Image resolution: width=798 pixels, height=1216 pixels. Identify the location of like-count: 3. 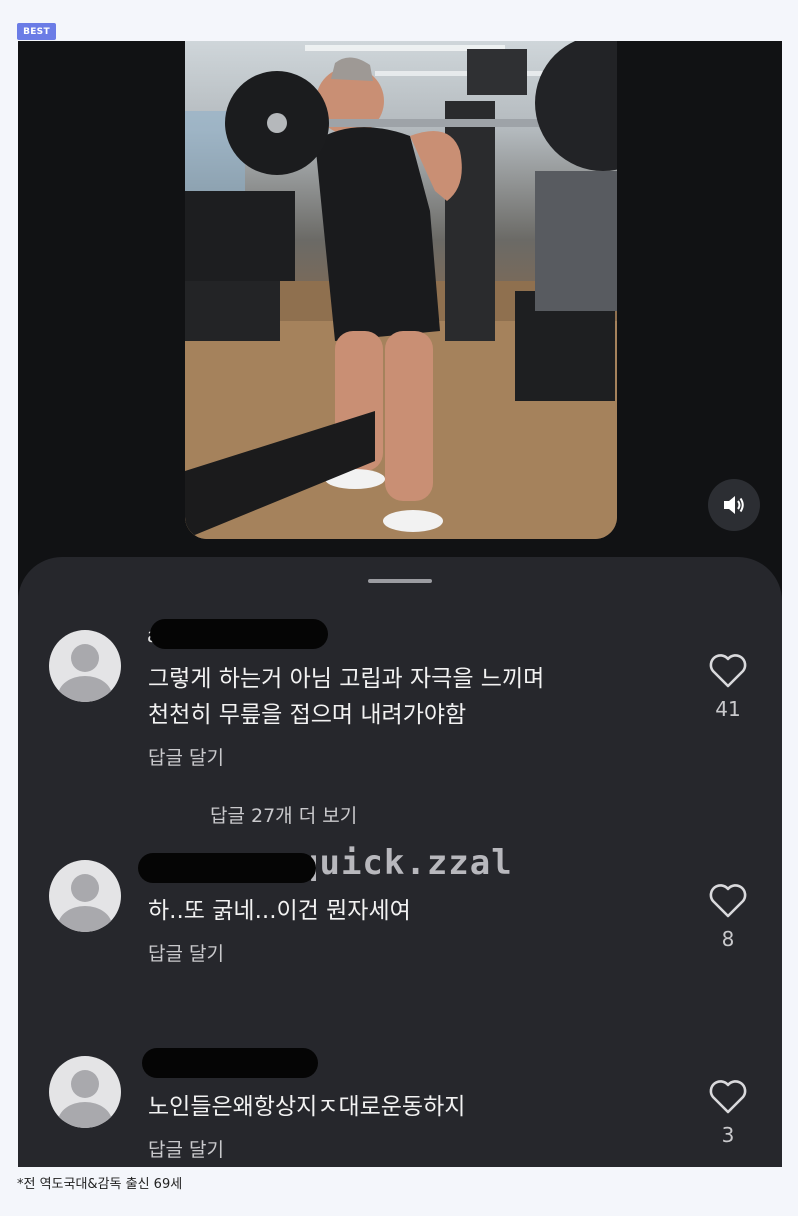
(728, 1135).